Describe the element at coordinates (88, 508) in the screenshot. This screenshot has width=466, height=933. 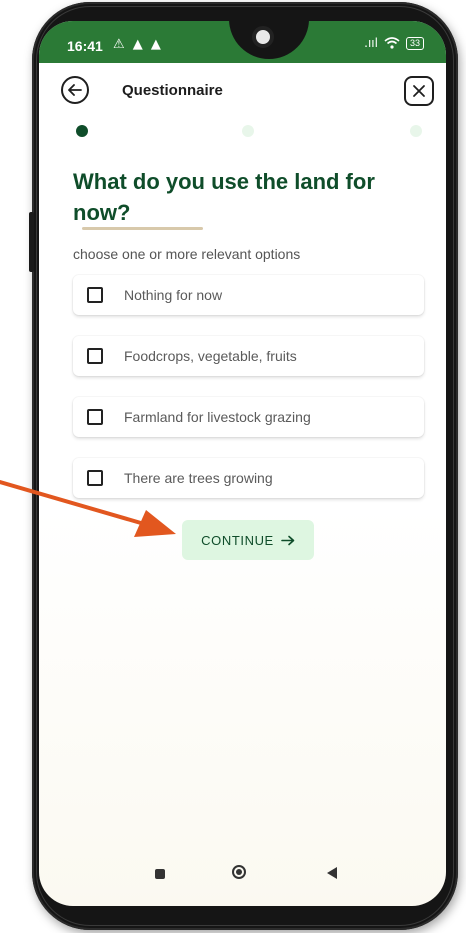
I see `annotation-arrow` at that location.